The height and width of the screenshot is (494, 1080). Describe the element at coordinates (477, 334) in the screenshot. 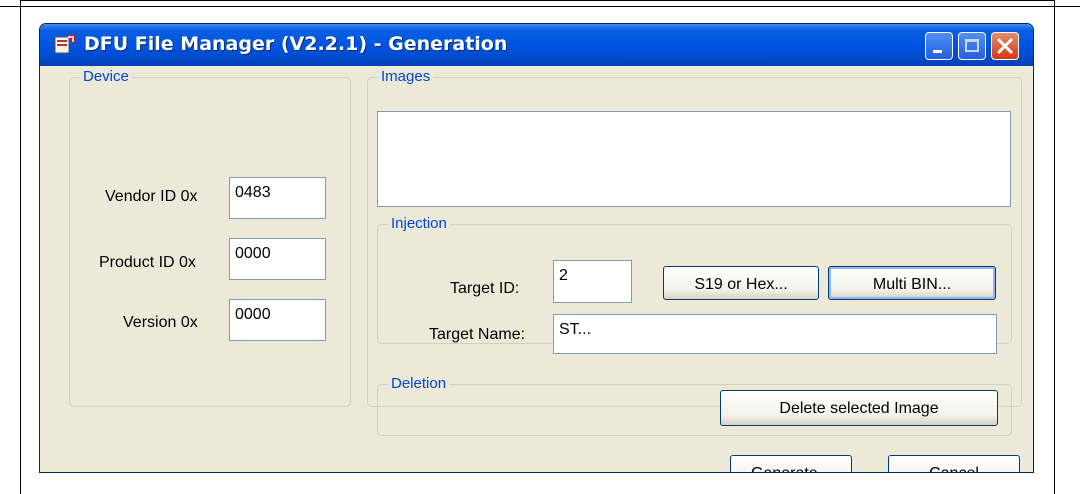

I see `target-name-label: Target Name:` at that location.